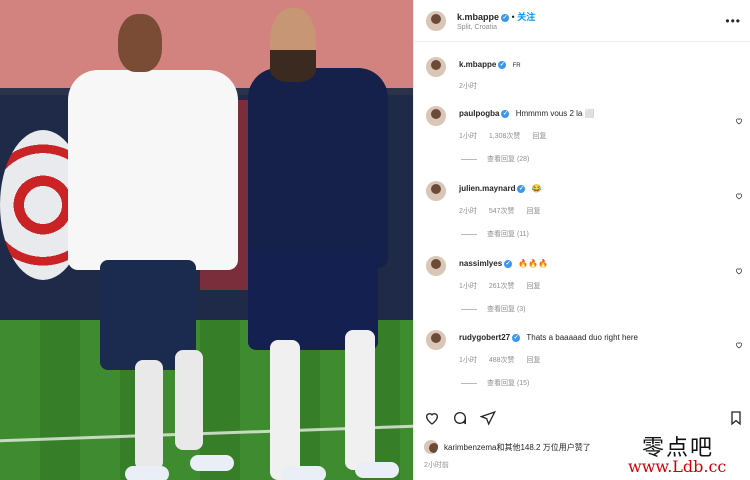  Describe the element at coordinates (487, 418) in the screenshot. I see `share-paper-plane-icon` at that location.